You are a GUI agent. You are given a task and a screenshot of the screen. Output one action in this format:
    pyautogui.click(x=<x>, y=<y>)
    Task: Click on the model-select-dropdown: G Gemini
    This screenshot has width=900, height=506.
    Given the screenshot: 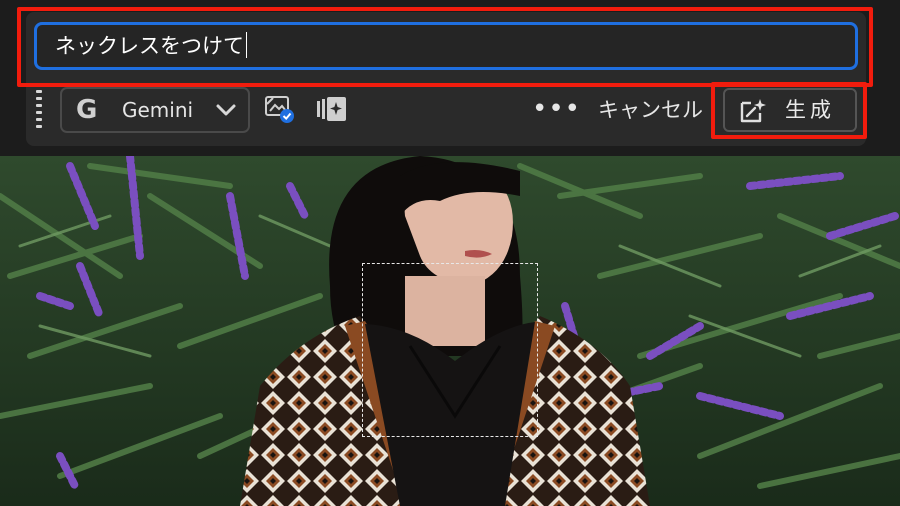 What is the action you would take?
    pyautogui.click(x=155, y=110)
    